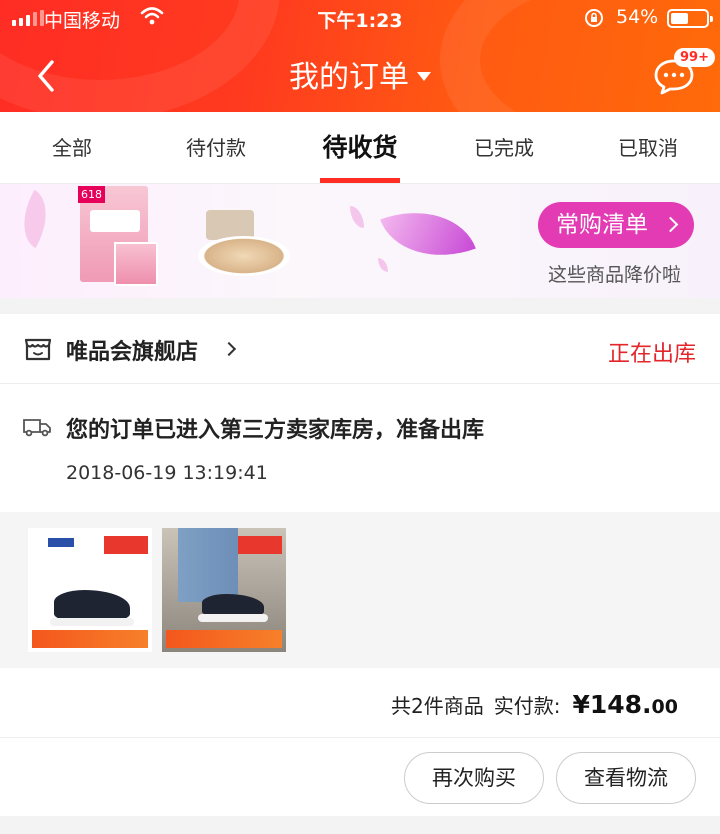 The image size is (720, 834). What do you see at coordinates (132, 352) in the screenshot?
I see `store-name: 唯品会旗舰店` at bounding box center [132, 352].